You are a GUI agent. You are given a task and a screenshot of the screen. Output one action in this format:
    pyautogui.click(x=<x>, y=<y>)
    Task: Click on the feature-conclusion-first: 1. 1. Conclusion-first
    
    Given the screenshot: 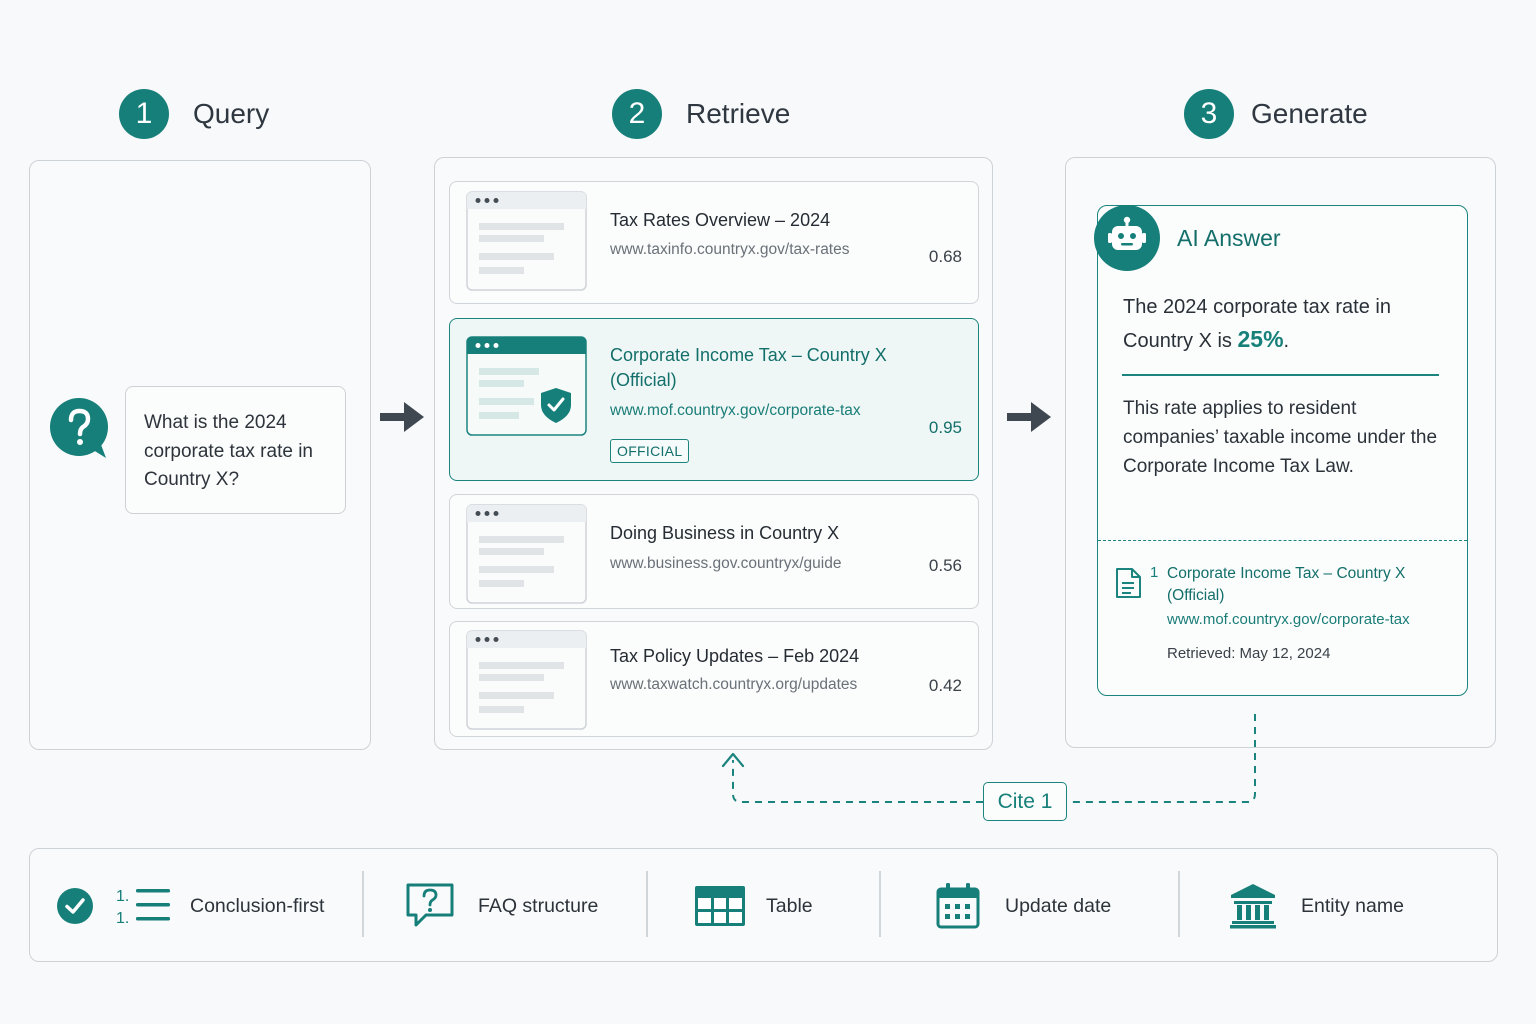 What is the action you would take?
    pyautogui.click(x=190, y=906)
    